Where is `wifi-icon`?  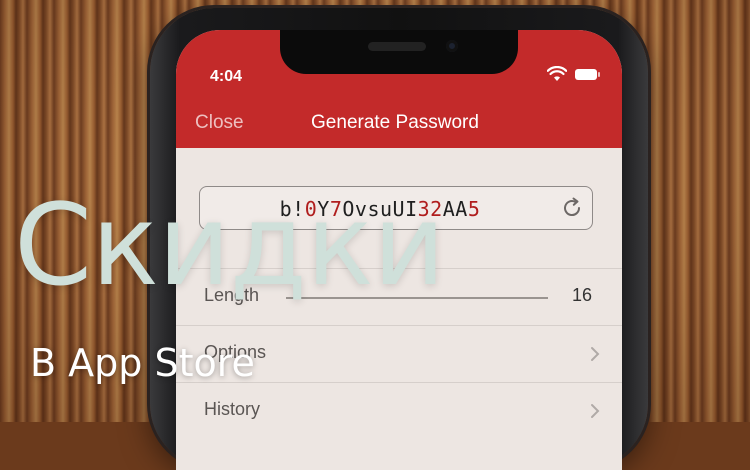 wifi-icon is located at coordinates (557, 73).